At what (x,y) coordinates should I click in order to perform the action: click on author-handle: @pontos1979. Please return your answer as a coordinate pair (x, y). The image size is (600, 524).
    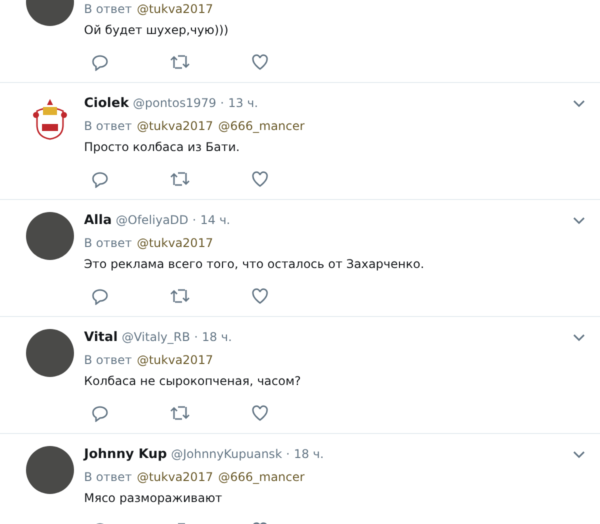
    Looking at the image, I should click on (174, 103).